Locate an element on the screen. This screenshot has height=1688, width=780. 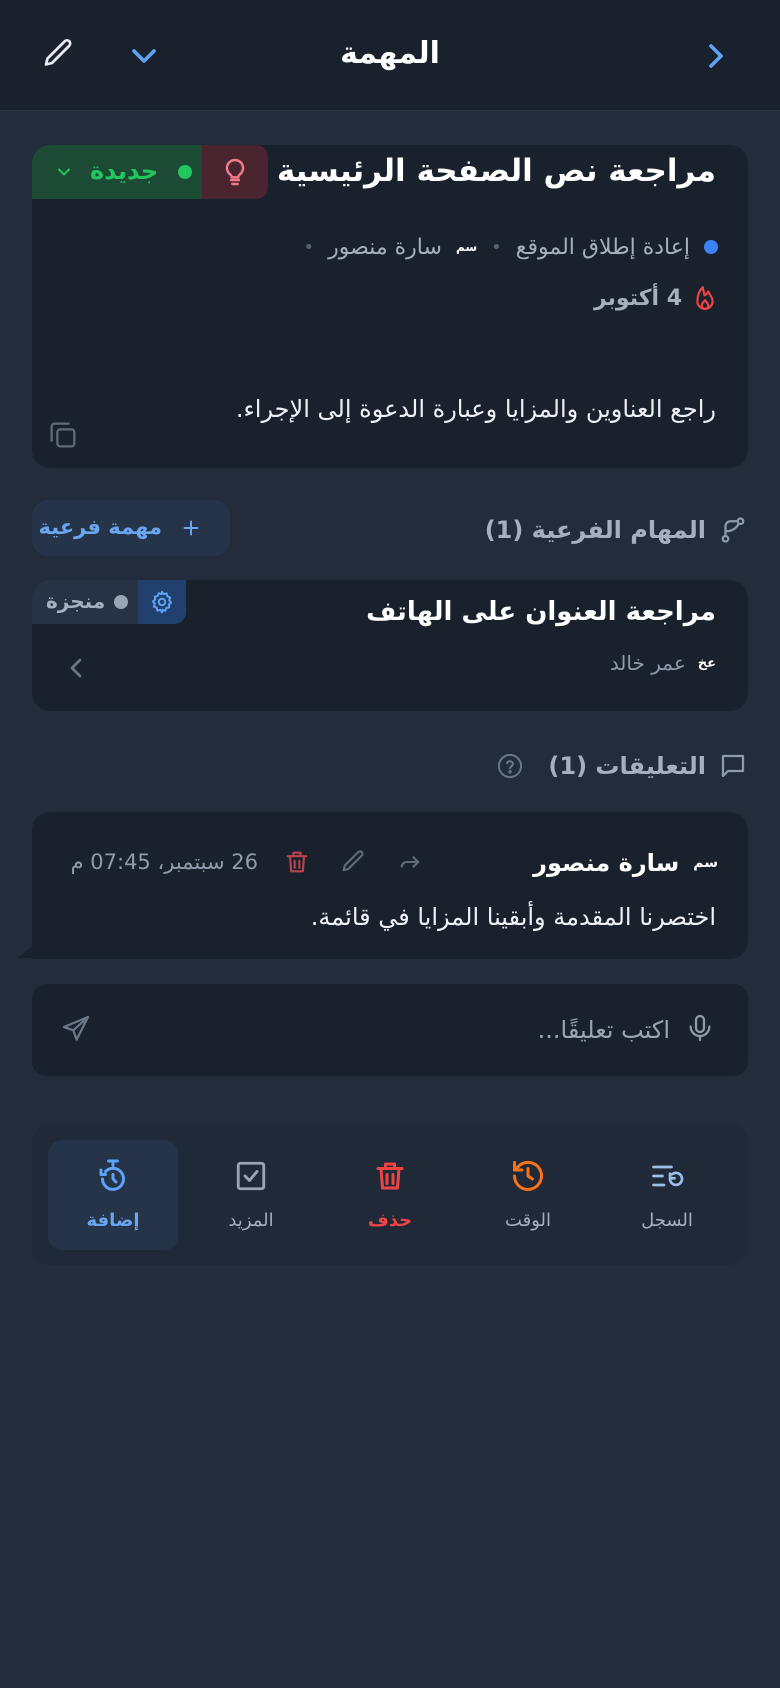
comment-author: سارة منصور is located at coordinates (606, 863).